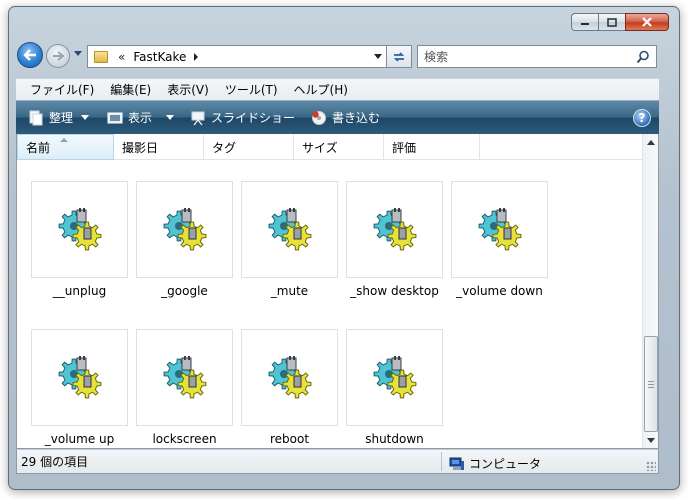 The width and height of the screenshot is (688, 499). I want to click on file-item: _volume down, so click(499, 239).